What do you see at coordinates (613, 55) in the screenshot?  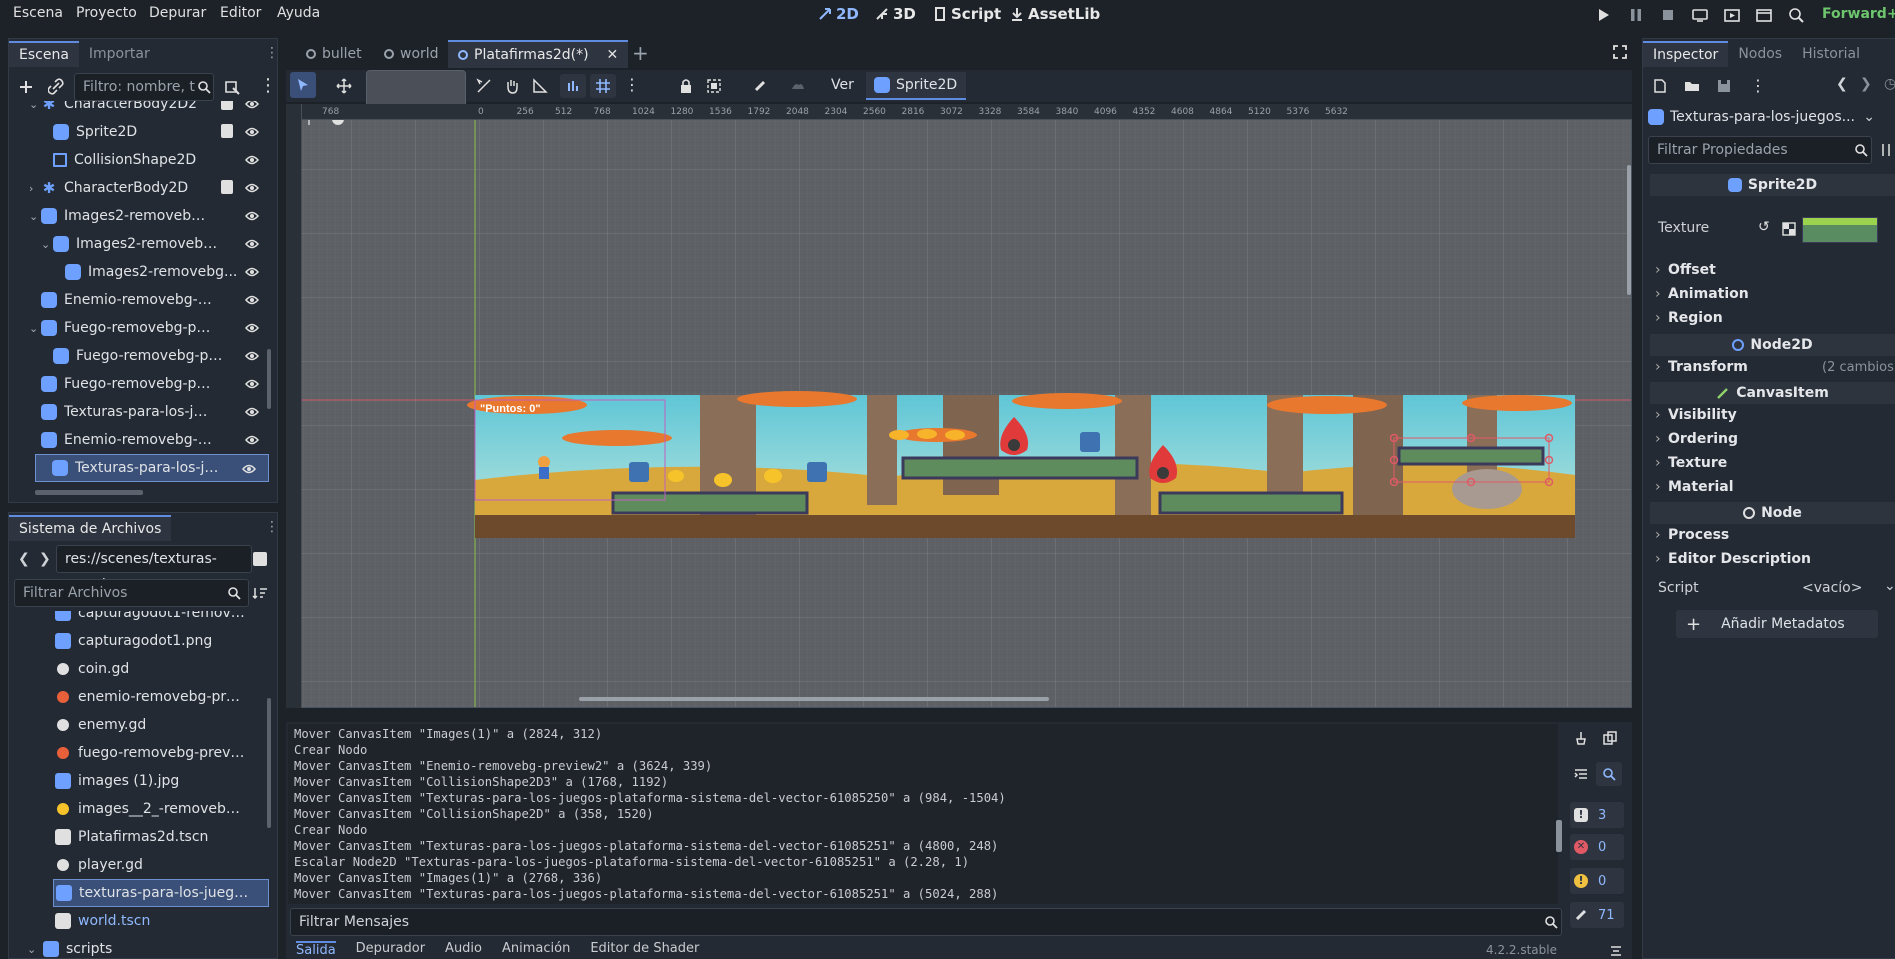 I see `close-tab-icon: ✕` at bounding box center [613, 55].